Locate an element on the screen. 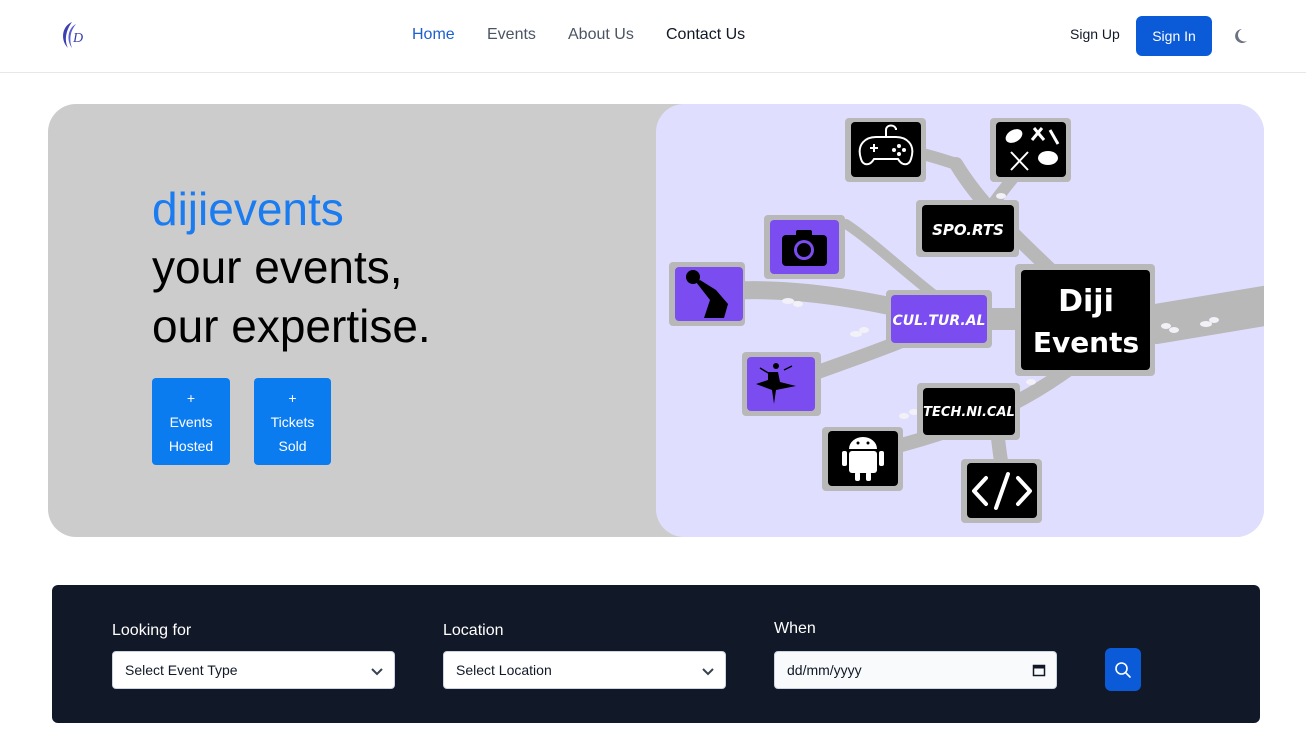  camera-tile is located at coordinates (804, 247).